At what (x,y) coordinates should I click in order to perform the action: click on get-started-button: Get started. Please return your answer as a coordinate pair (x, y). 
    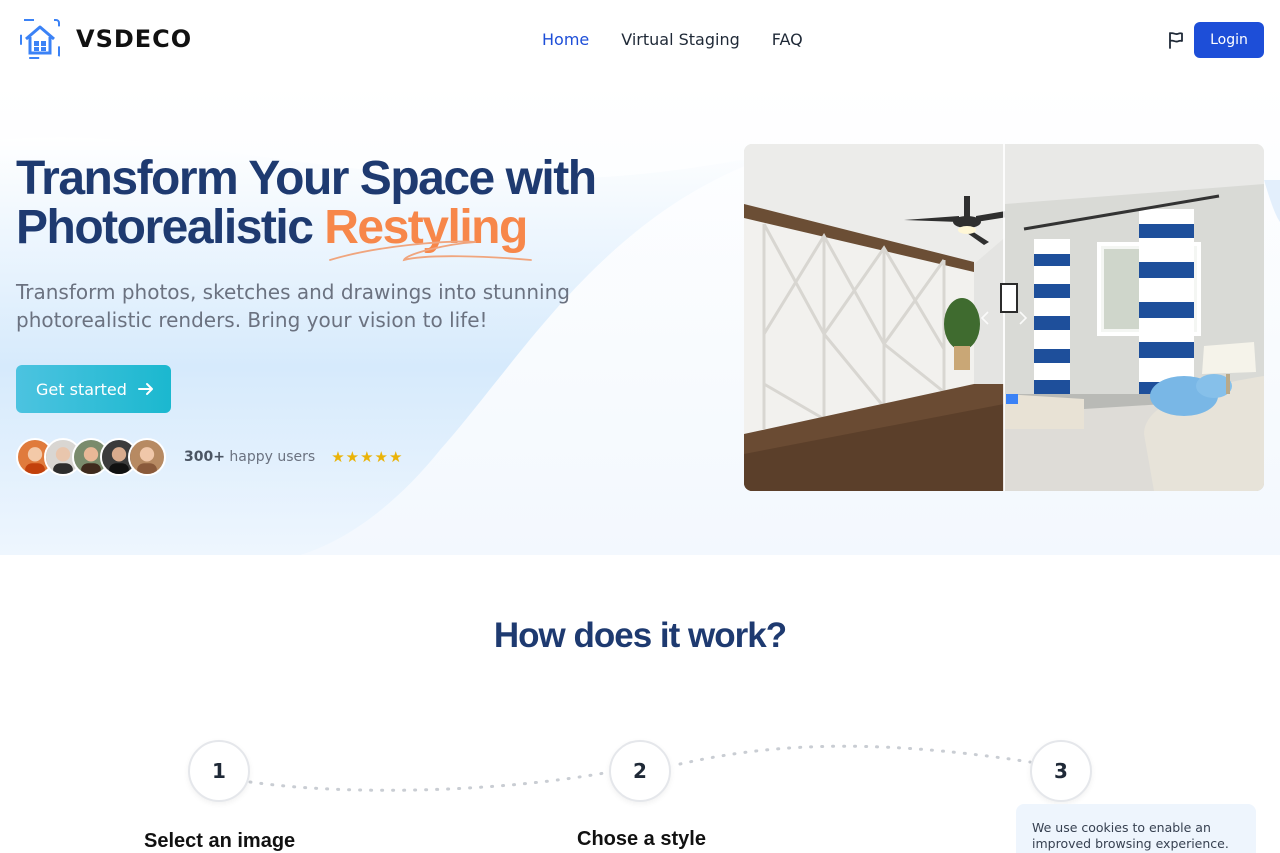
    Looking at the image, I should click on (93, 389).